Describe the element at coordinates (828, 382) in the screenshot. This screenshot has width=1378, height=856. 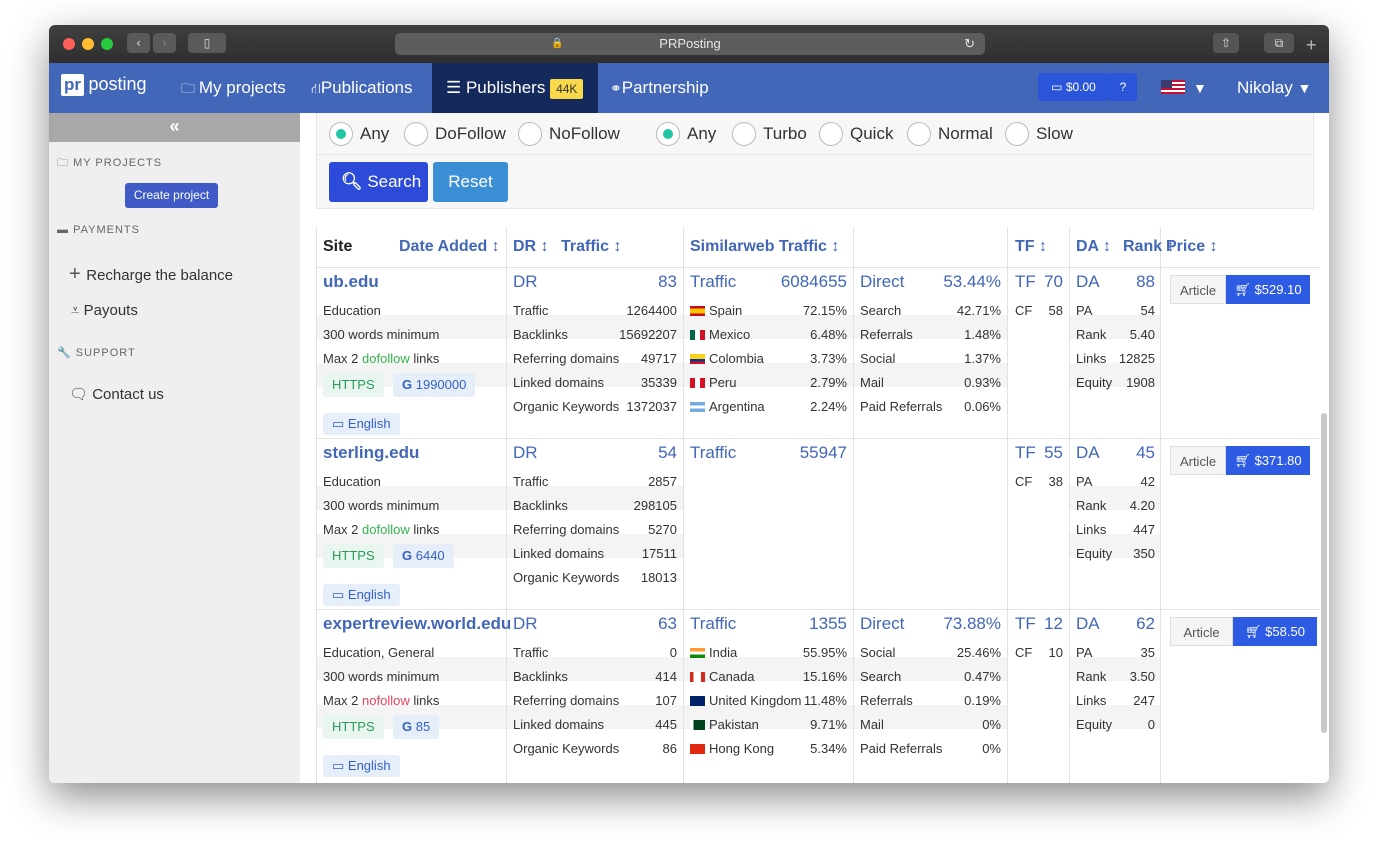
I see `country-share: 2.79%` at that location.